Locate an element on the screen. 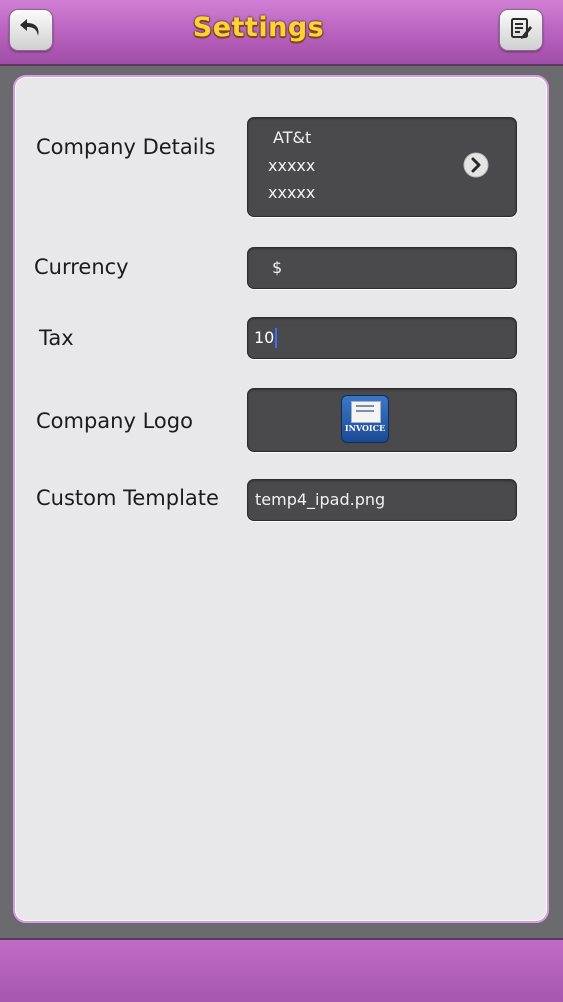  tax-label: Tax is located at coordinates (56, 338).